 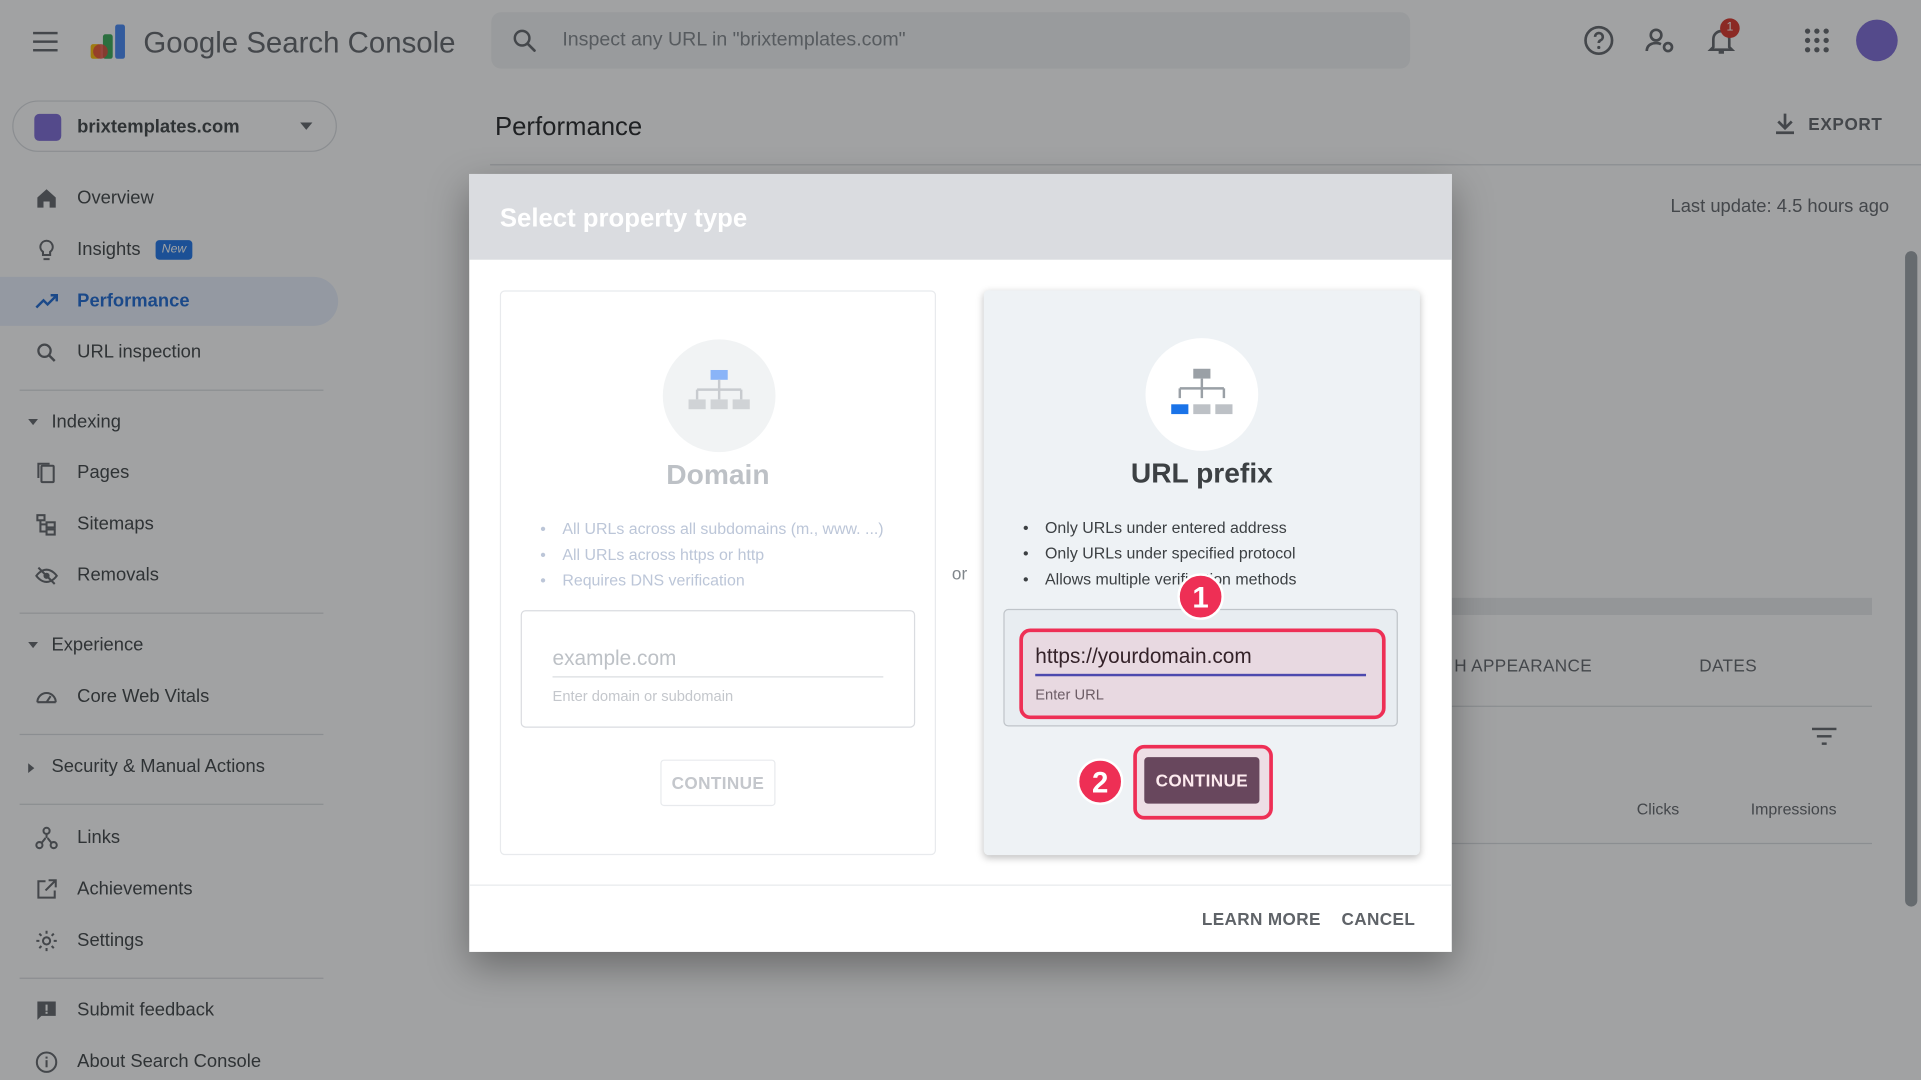 I want to click on list-item: Only URLs under specified protocol, so click(x=1159, y=553).